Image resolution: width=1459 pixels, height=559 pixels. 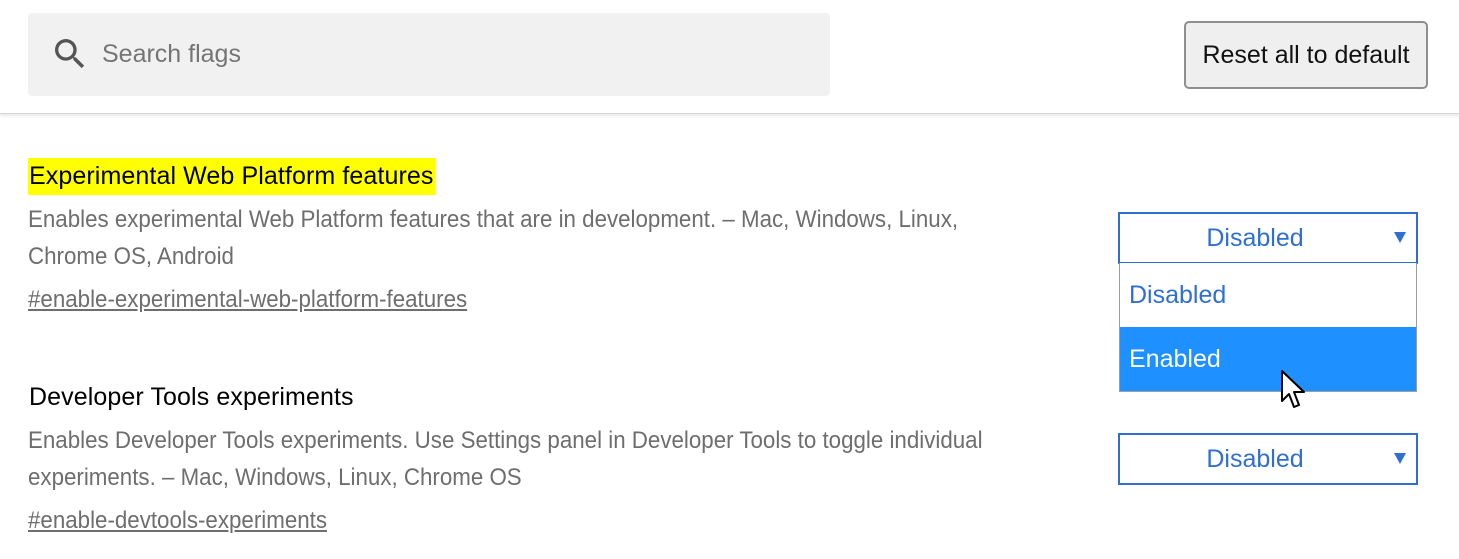 What do you see at coordinates (1268, 295) in the screenshot?
I see `dropdown-option-disabled: Disabled` at bounding box center [1268, 295].